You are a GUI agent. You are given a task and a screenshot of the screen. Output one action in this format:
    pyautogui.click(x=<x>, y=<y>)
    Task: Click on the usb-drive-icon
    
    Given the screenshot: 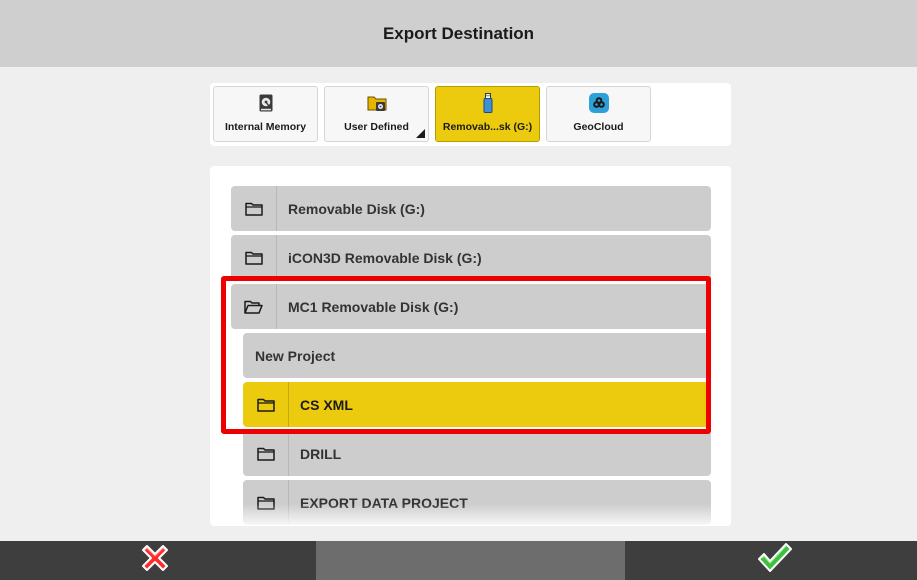 What is the action you would take?
    pyautogui.click(x=488, y=103)
    